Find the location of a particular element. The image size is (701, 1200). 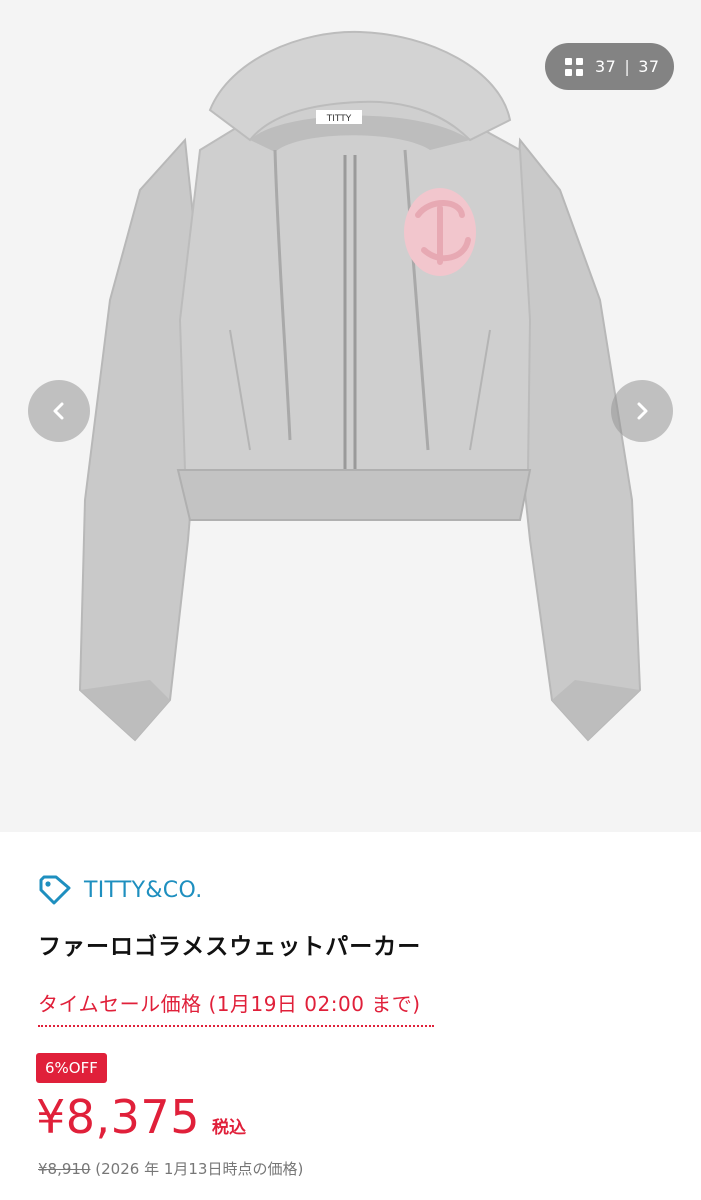

image-counter: 37 | 37 is located at coordinates (609, 66).